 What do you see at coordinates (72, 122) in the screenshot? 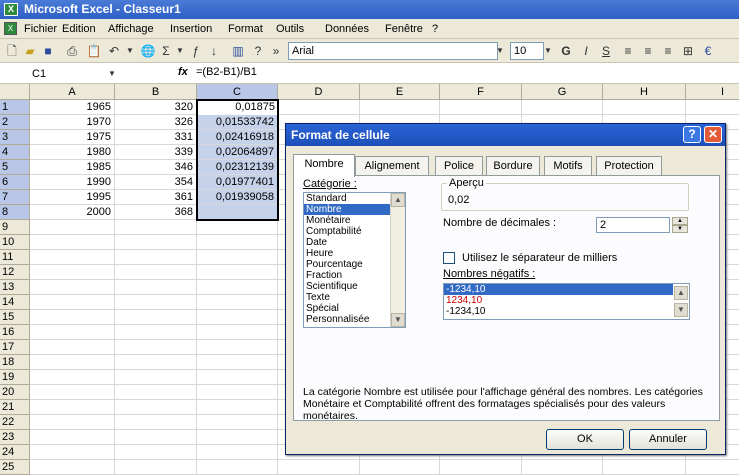
I see `cell: 1970` at bounding box center [72, 122].